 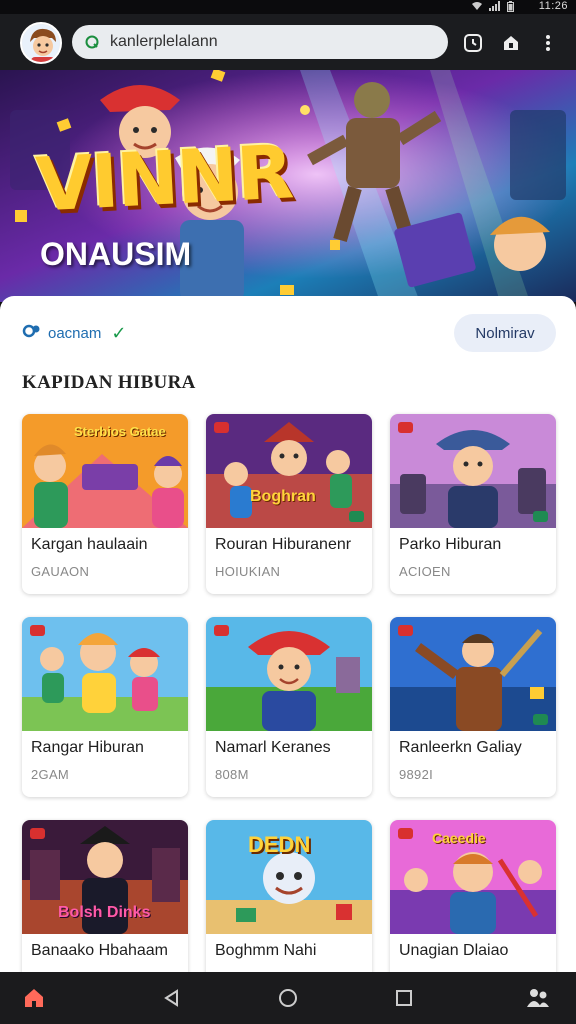 I want to click on hero-subtitle: ONAUSIM, so click(x=116, y=254).